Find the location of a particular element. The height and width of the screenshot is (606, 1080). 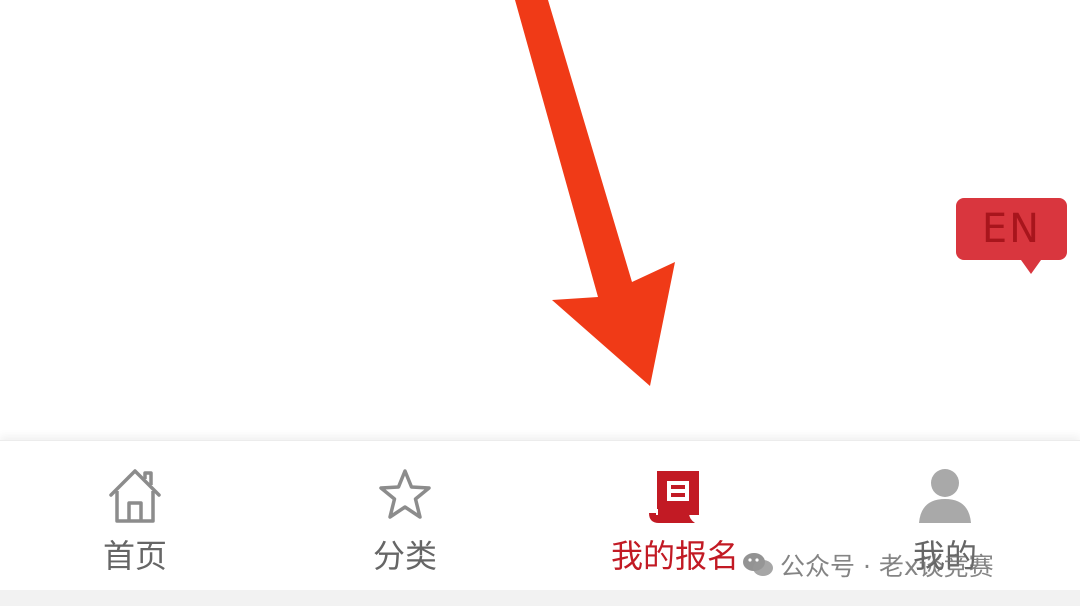

language-toggle-button: EN is located at coordinates (1011, 236).